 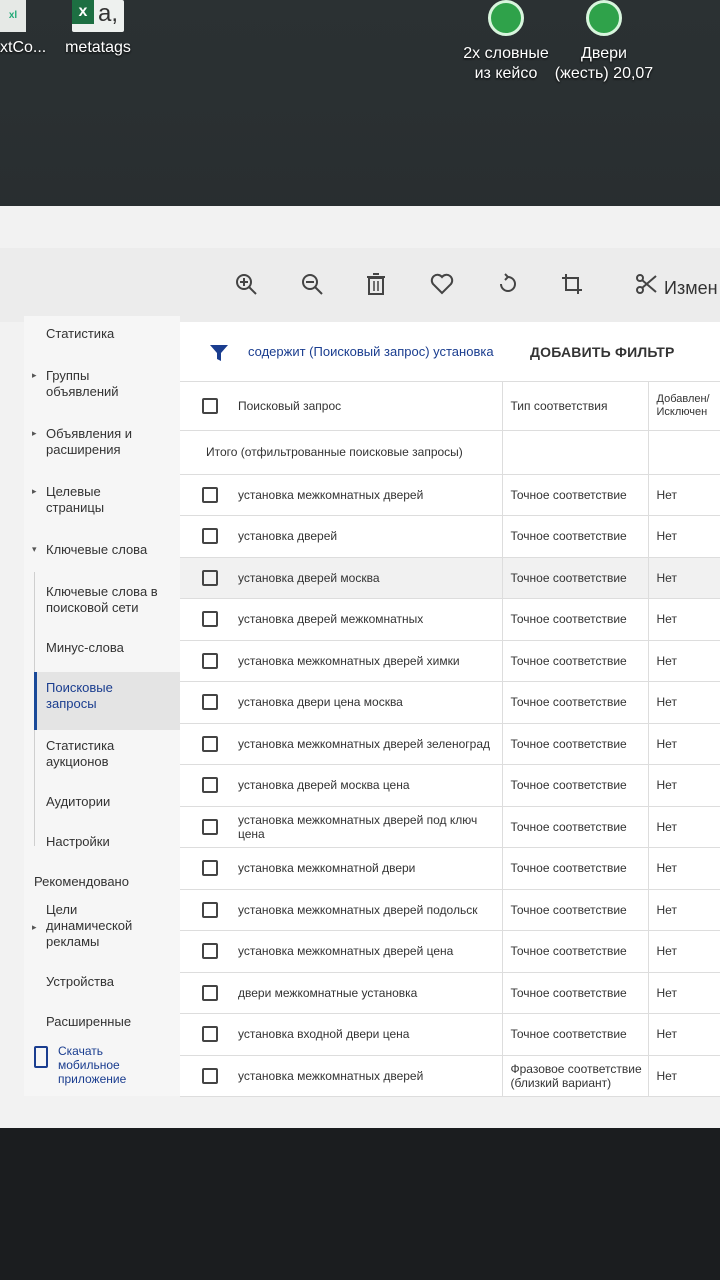 What do you see at coordinates (366, 785) in the screenshot?
I see `search-term-cell: установка дверей москва цена` at bounding box center [366, 785].